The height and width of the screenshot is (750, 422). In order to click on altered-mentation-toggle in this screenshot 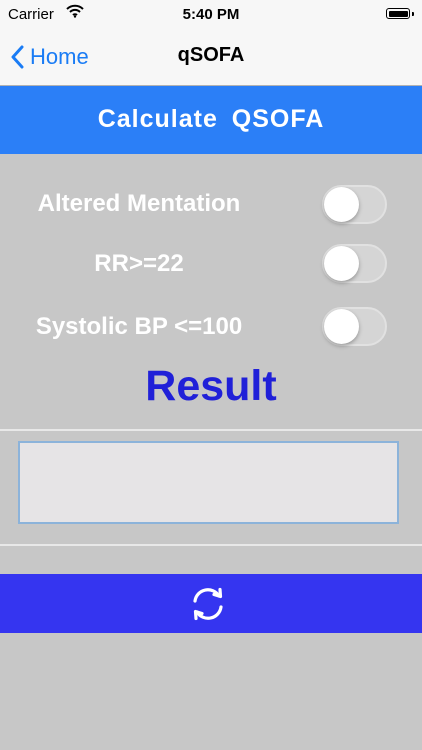, I will do `click(354, 204)`.